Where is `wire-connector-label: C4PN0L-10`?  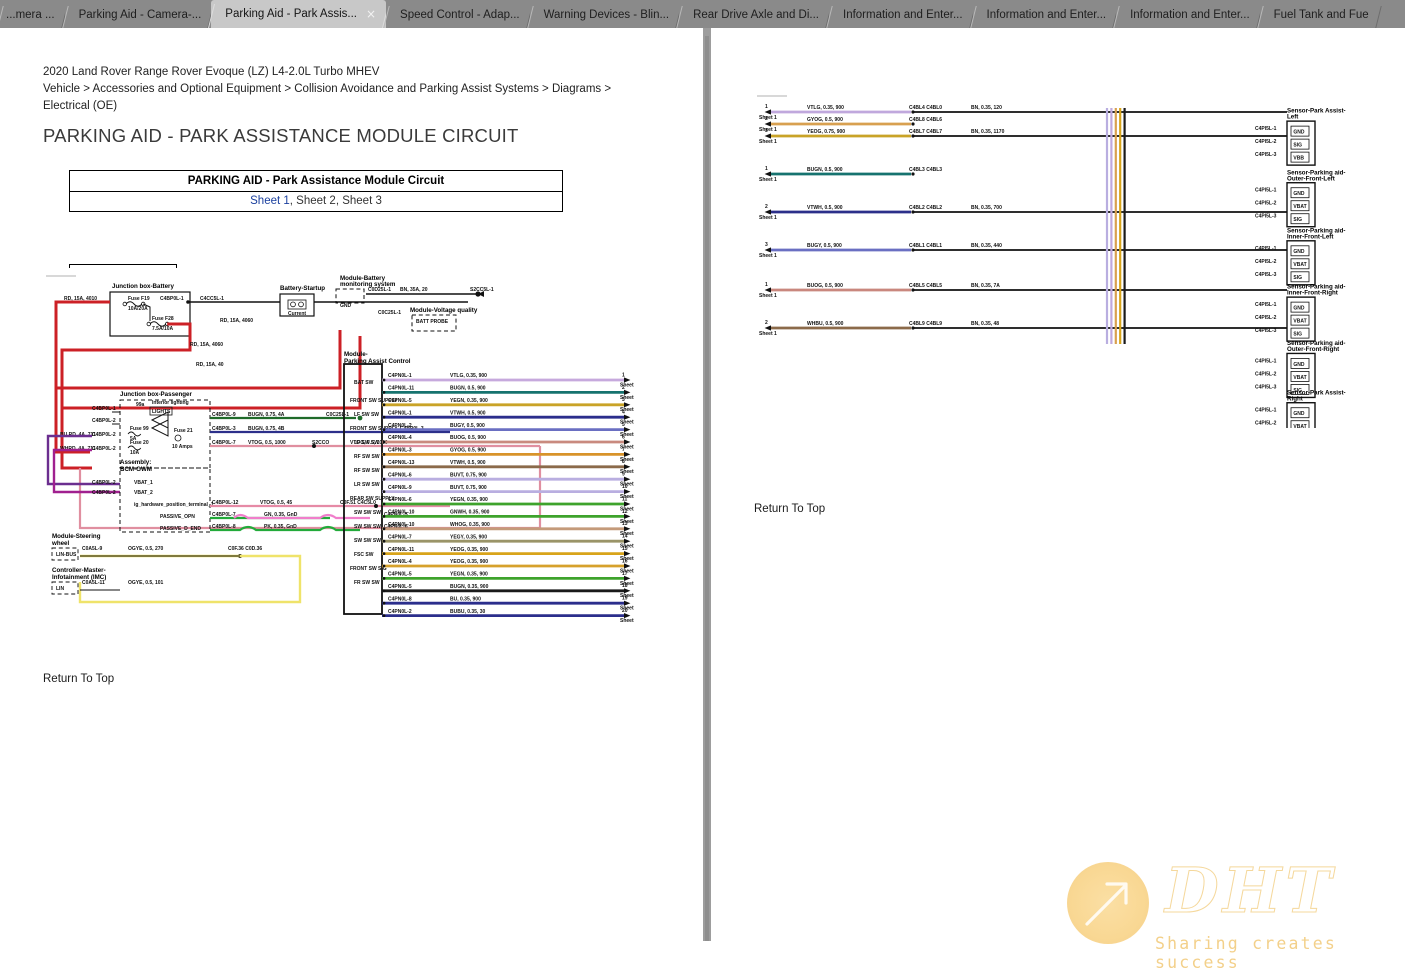 wire-connector-label: C4PN0L-10 is located at coordinates (401, 525).